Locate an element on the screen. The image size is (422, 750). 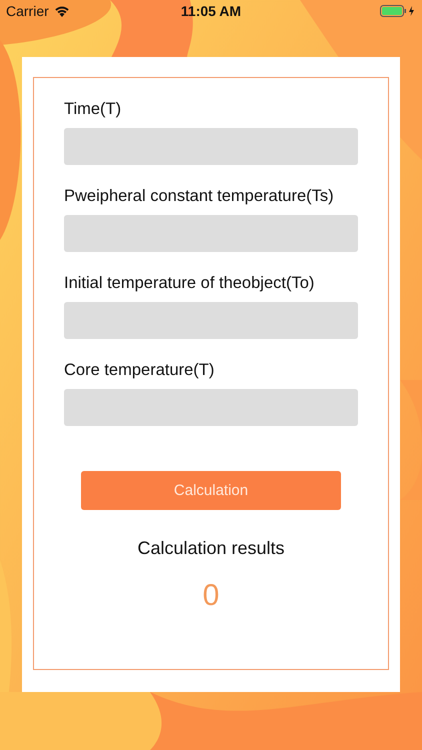
battery-icon is located at coordinates (398, 11).